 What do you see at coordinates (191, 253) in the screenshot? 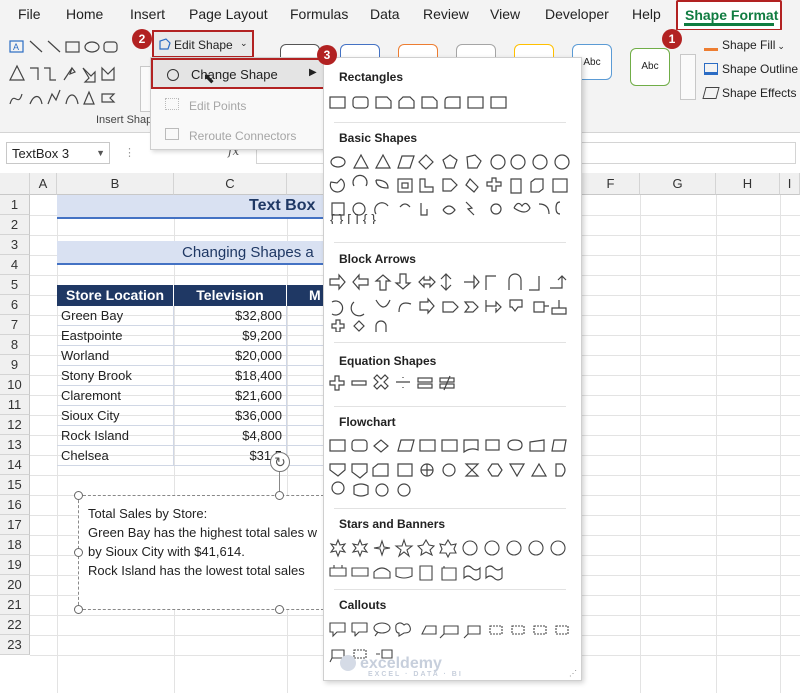
I see `sheet-subtitle-cell: Changing Shapes a` at bounding box center [191, 253].